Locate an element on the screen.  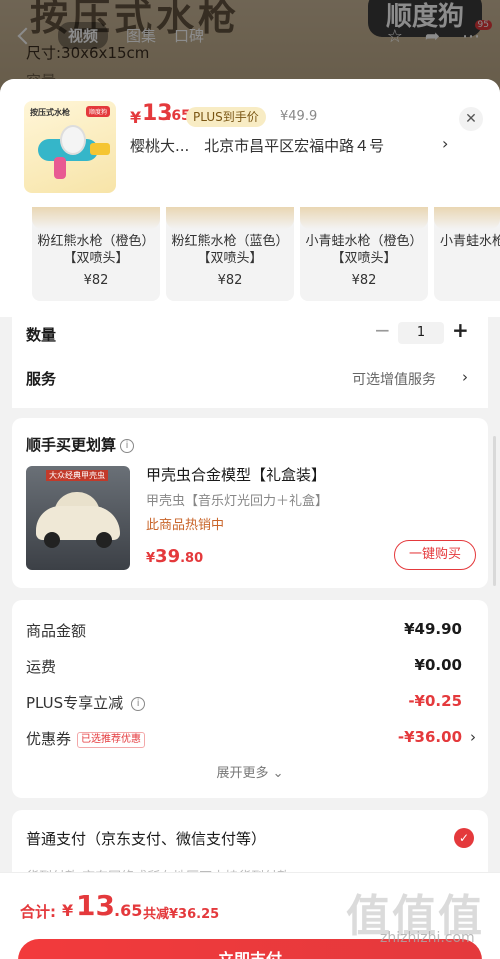
variant-name: 小青蛙水枪（橙色）【双喷头】 is located at coordinates (364, 250).